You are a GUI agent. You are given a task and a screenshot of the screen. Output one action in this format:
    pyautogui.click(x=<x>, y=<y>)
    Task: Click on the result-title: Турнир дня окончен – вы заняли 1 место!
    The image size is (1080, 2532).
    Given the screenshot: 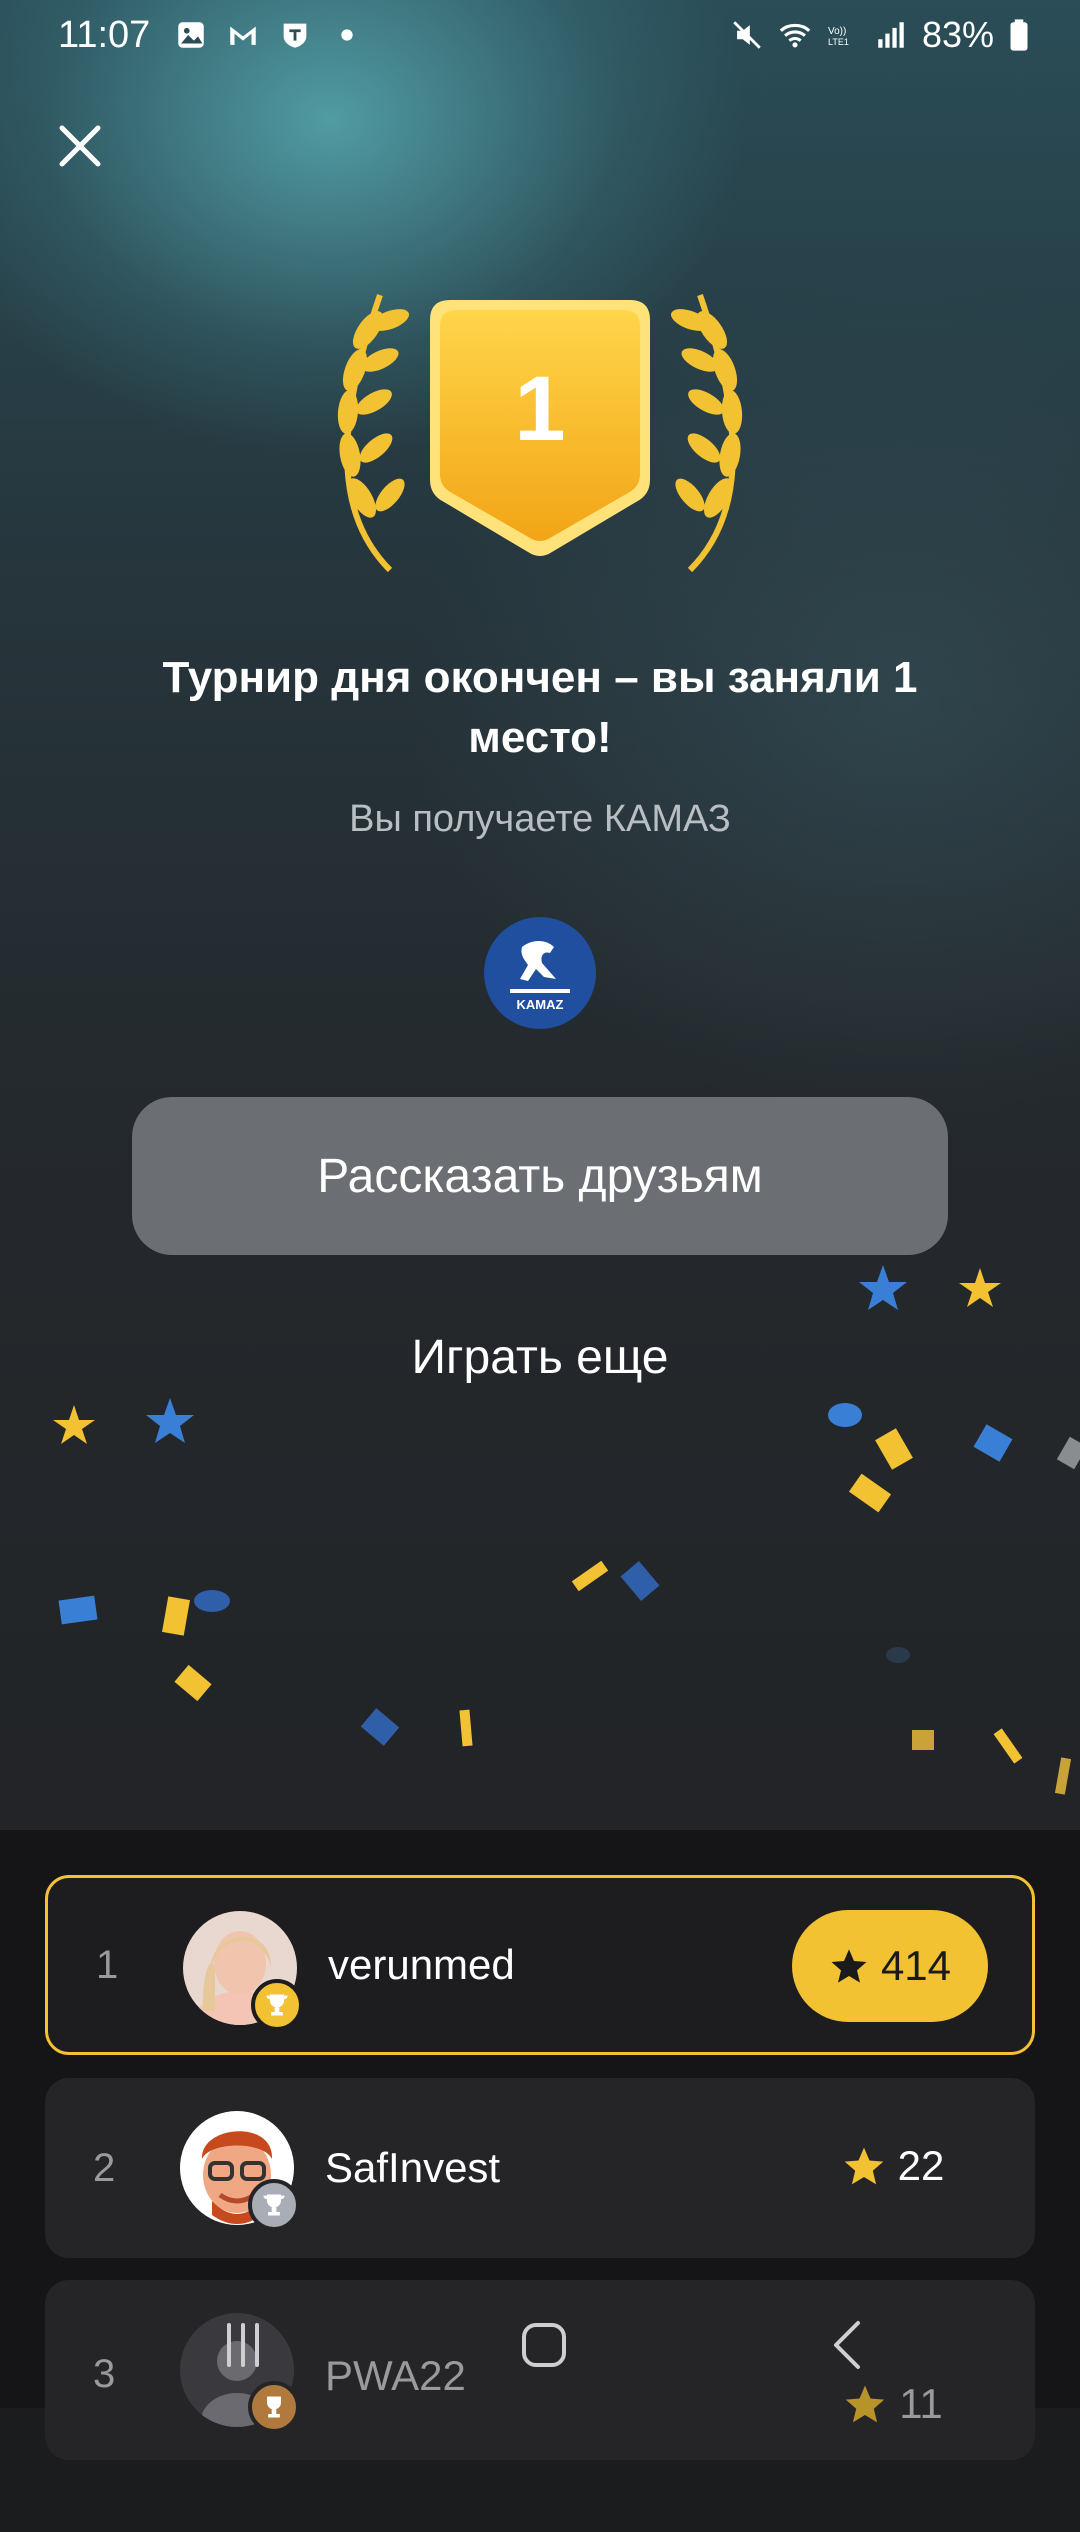 What is the action you would take?
    pyautogui.click(x=540, y=707)
    